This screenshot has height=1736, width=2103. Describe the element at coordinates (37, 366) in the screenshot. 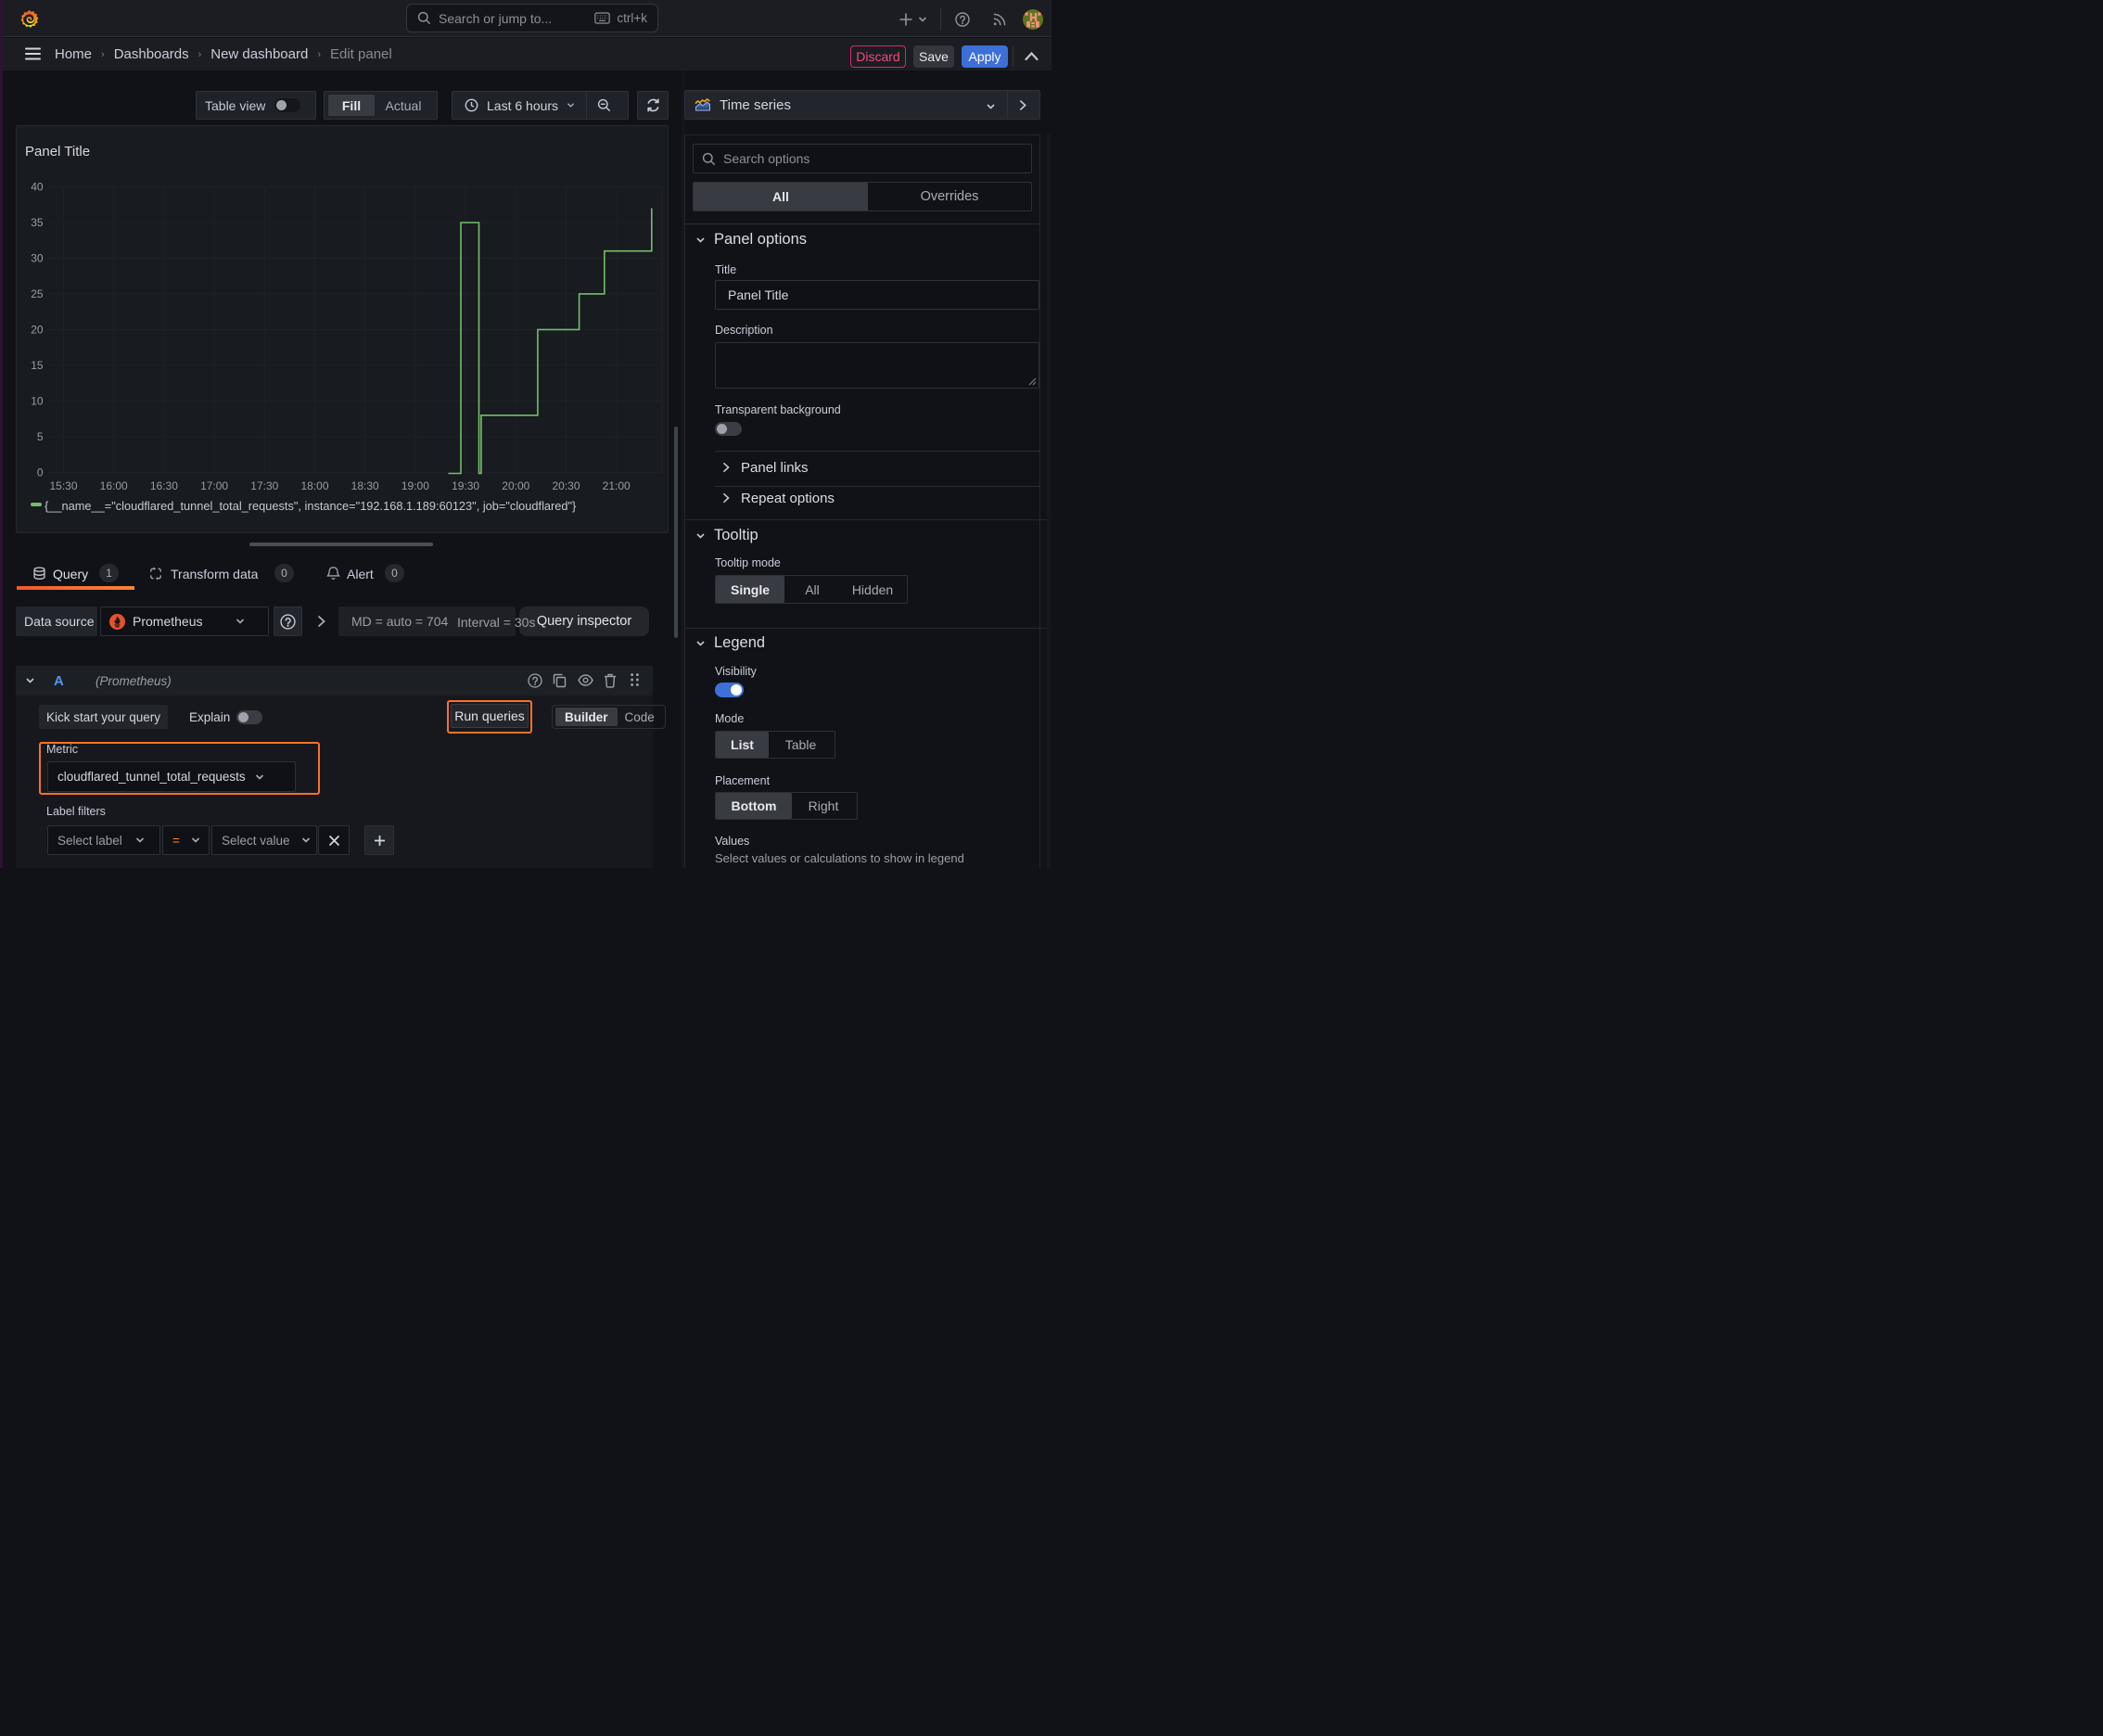

I see `svg-text: 15` at that location.